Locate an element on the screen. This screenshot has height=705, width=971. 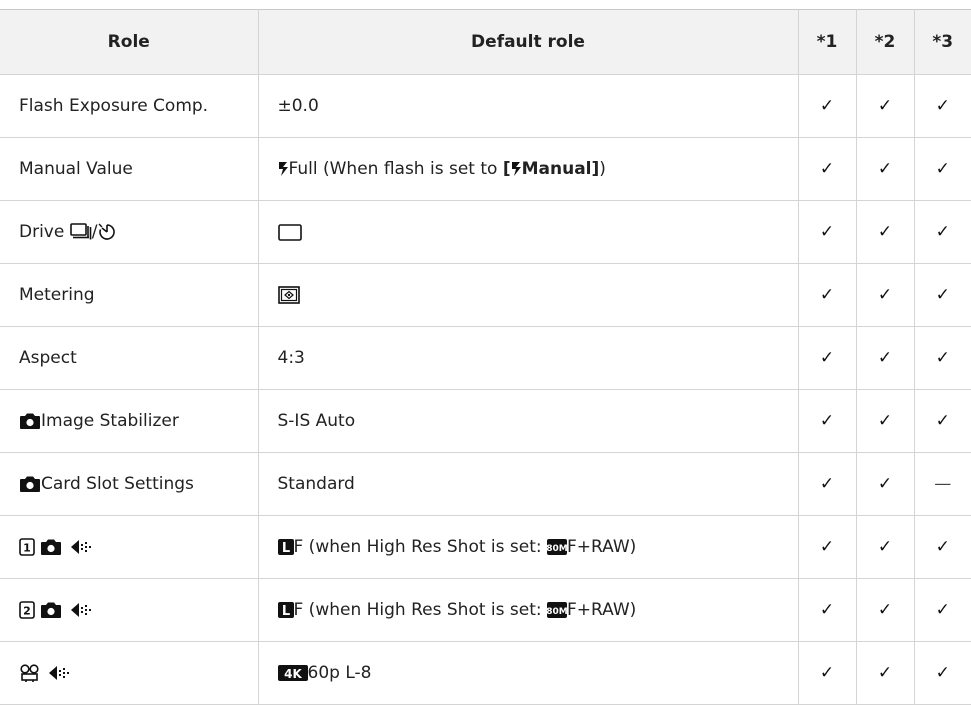
svg-text: 4K is located at coordinates (293, 674).